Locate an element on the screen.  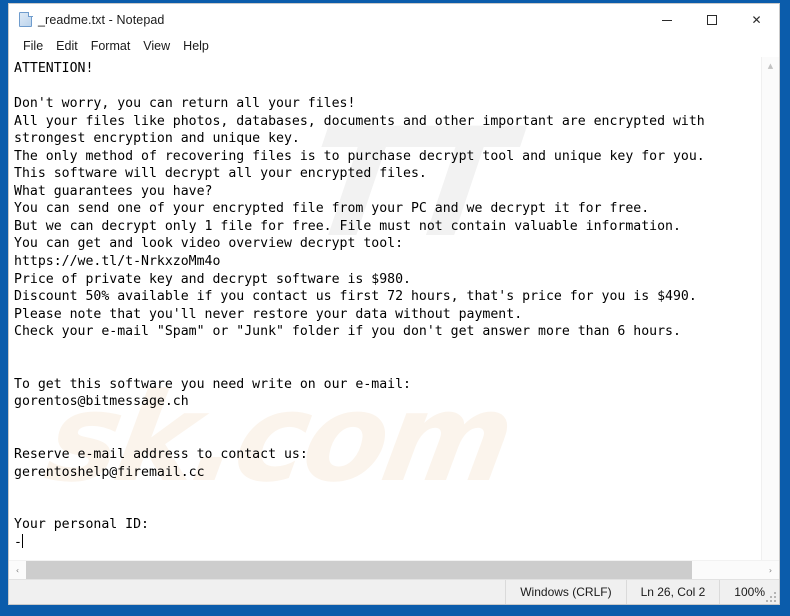
menu-item-view: View is located at coordinates (157, 46).